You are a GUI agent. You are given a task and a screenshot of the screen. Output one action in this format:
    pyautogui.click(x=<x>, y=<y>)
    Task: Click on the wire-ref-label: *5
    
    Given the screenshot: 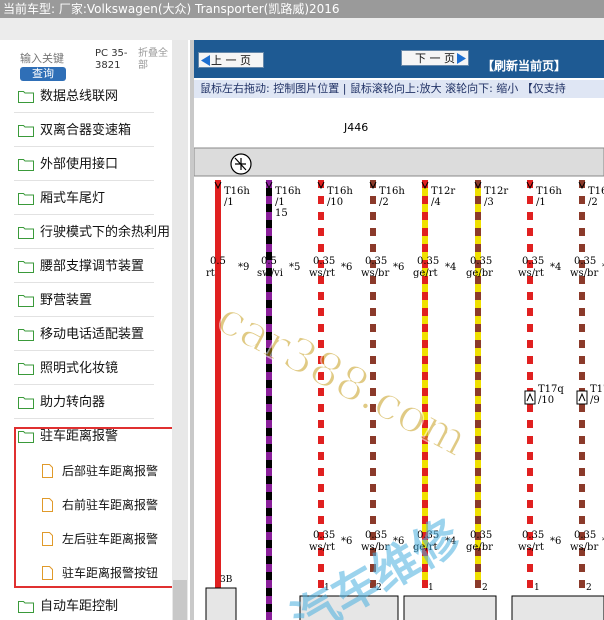 What is the action you would take?
    pyautogui.click(x=294, y=267)
    